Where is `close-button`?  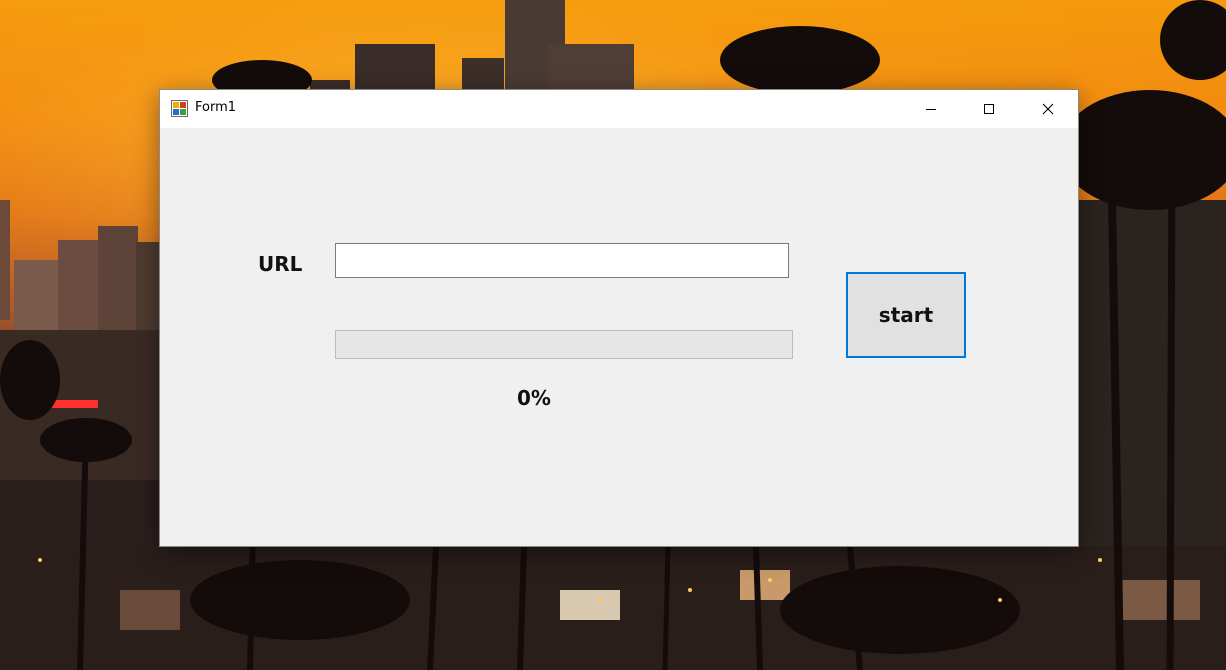
close-button is located at coordinates (1048, 109).